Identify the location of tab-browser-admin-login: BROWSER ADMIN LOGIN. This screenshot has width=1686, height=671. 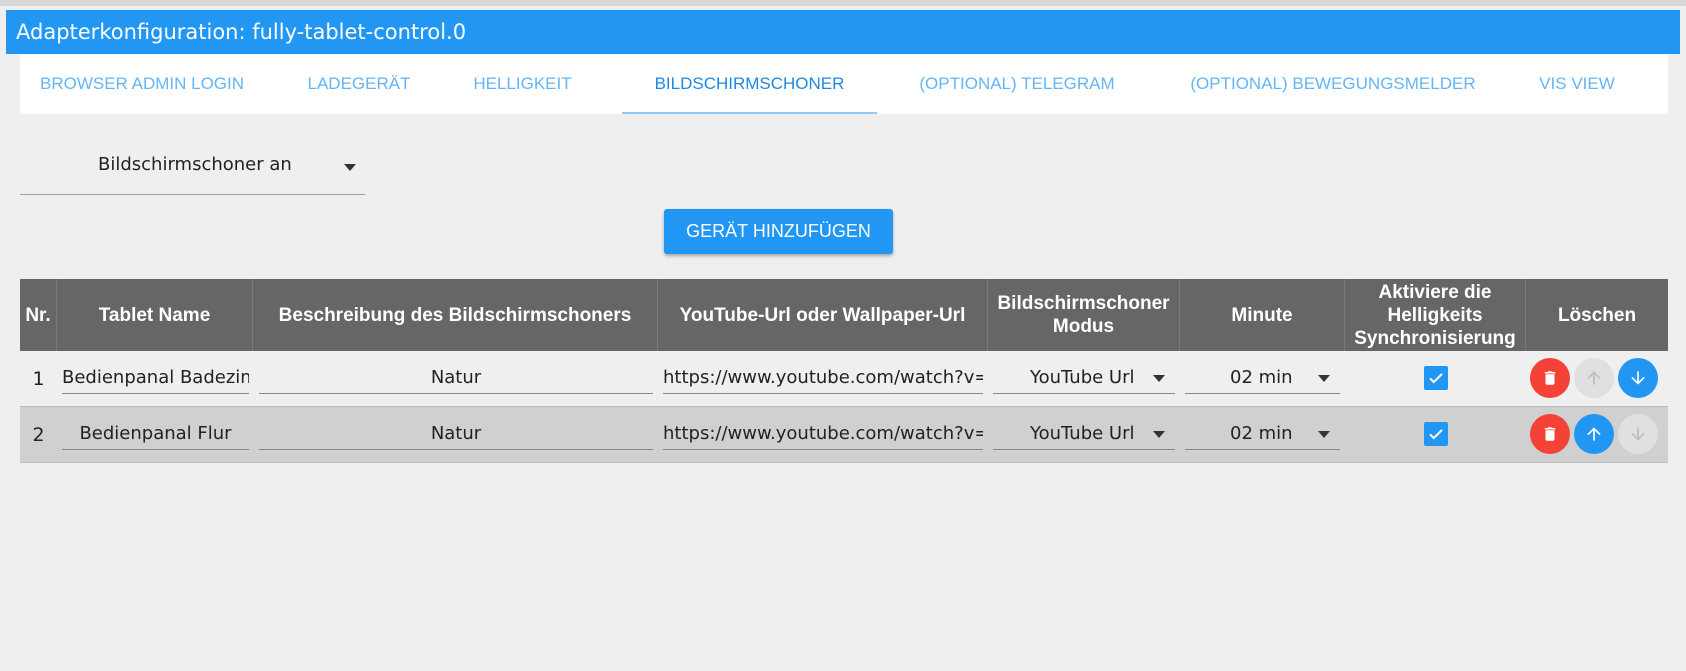
(142, 84).